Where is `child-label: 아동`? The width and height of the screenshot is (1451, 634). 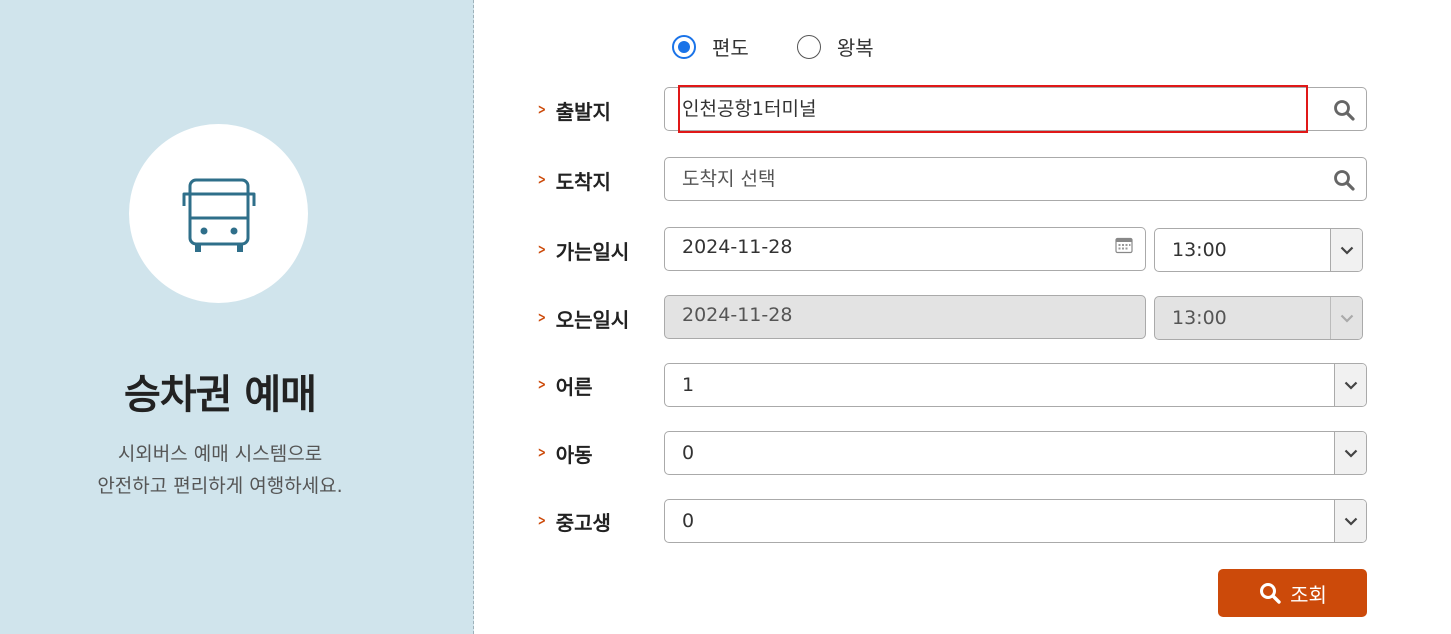 child-label: 아동 is located at coordinates (574, 454).